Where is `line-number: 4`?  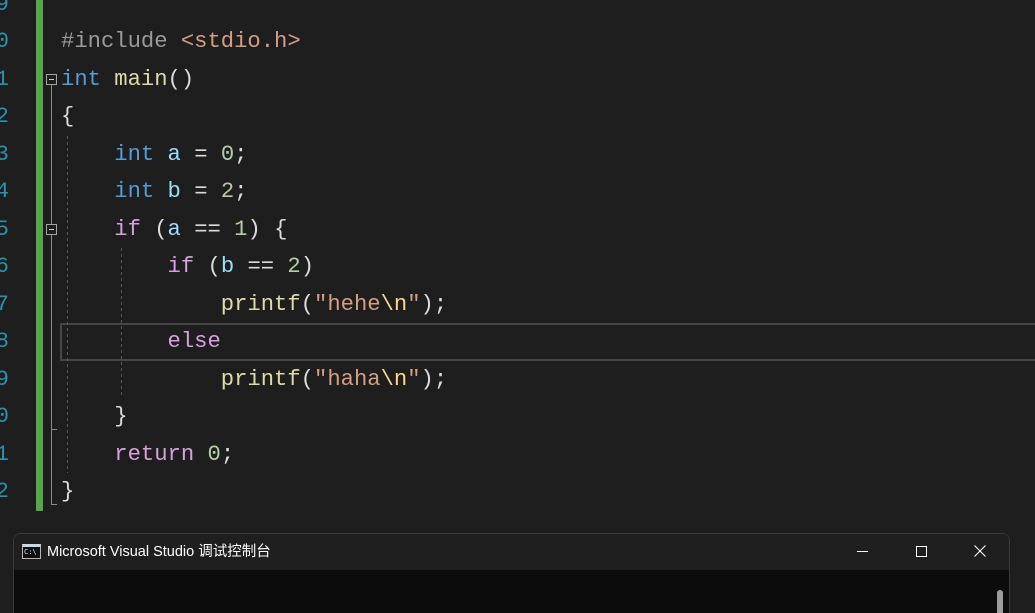 line-number: 4 is located at coordinates (4, 192).